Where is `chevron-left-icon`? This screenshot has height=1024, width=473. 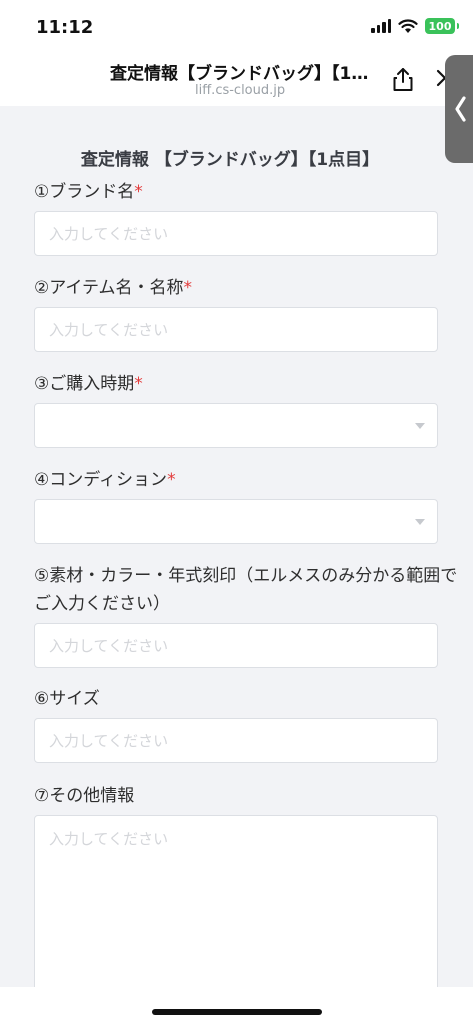 chevron-left-icon is located at coordinates (460, 109).